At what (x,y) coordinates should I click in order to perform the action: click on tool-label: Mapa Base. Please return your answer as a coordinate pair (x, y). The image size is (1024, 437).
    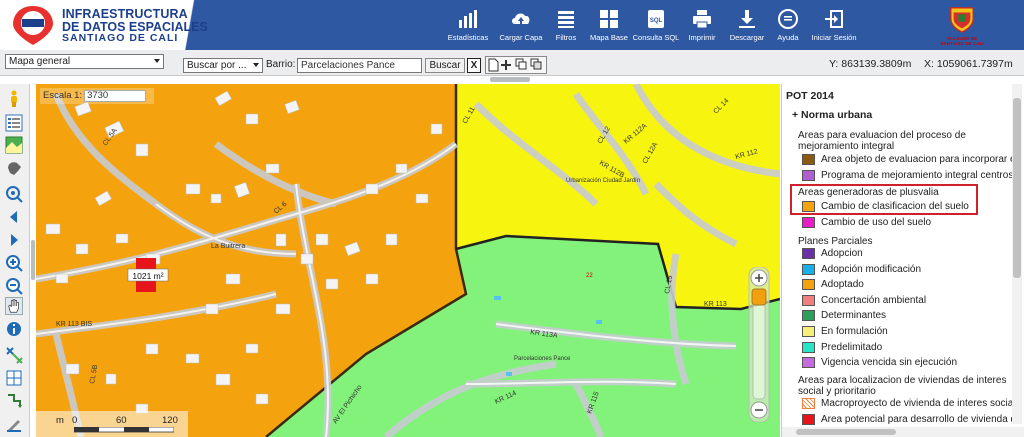
    Looking at the image, I should click on (609, 37).